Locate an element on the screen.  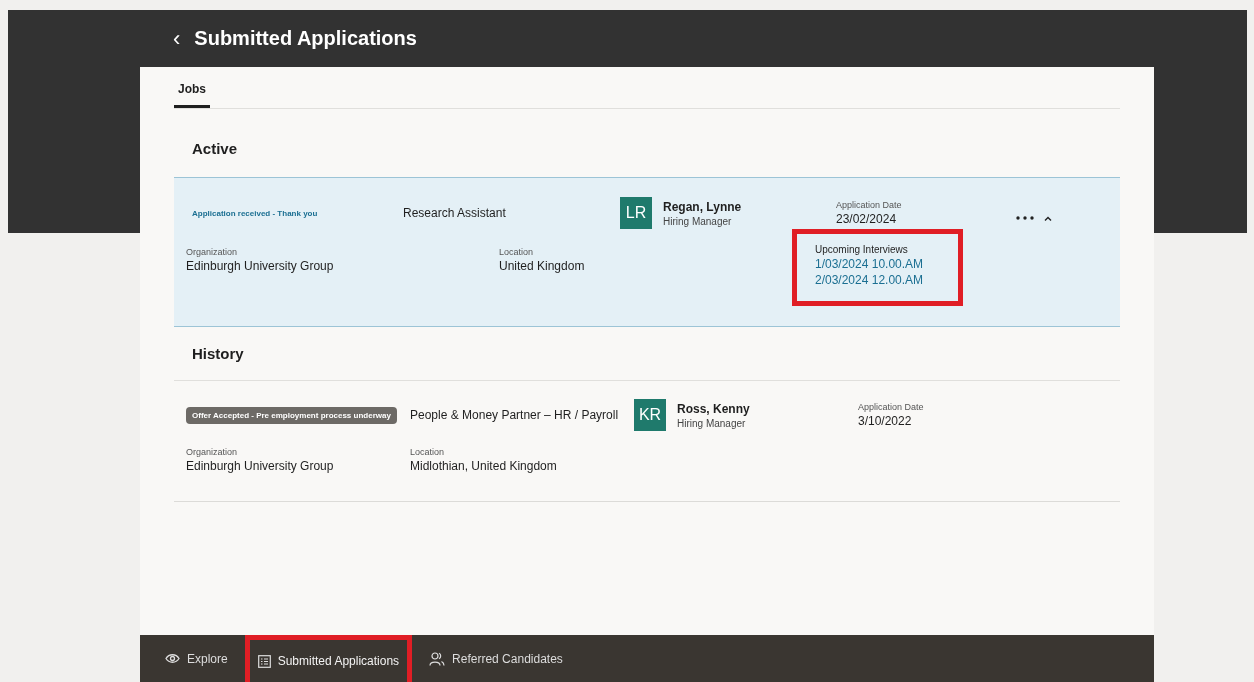
back-icon: ‹ is located at coordinates (177, 38).